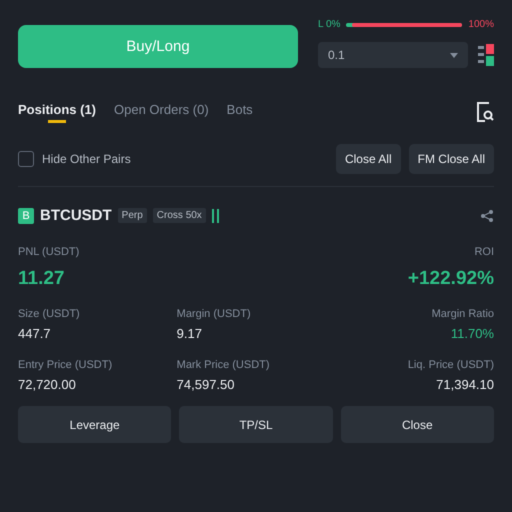  Describe the element at coordinates (76, 215) in the screenshot. I see `symbol: BTCUSDT` at that location.